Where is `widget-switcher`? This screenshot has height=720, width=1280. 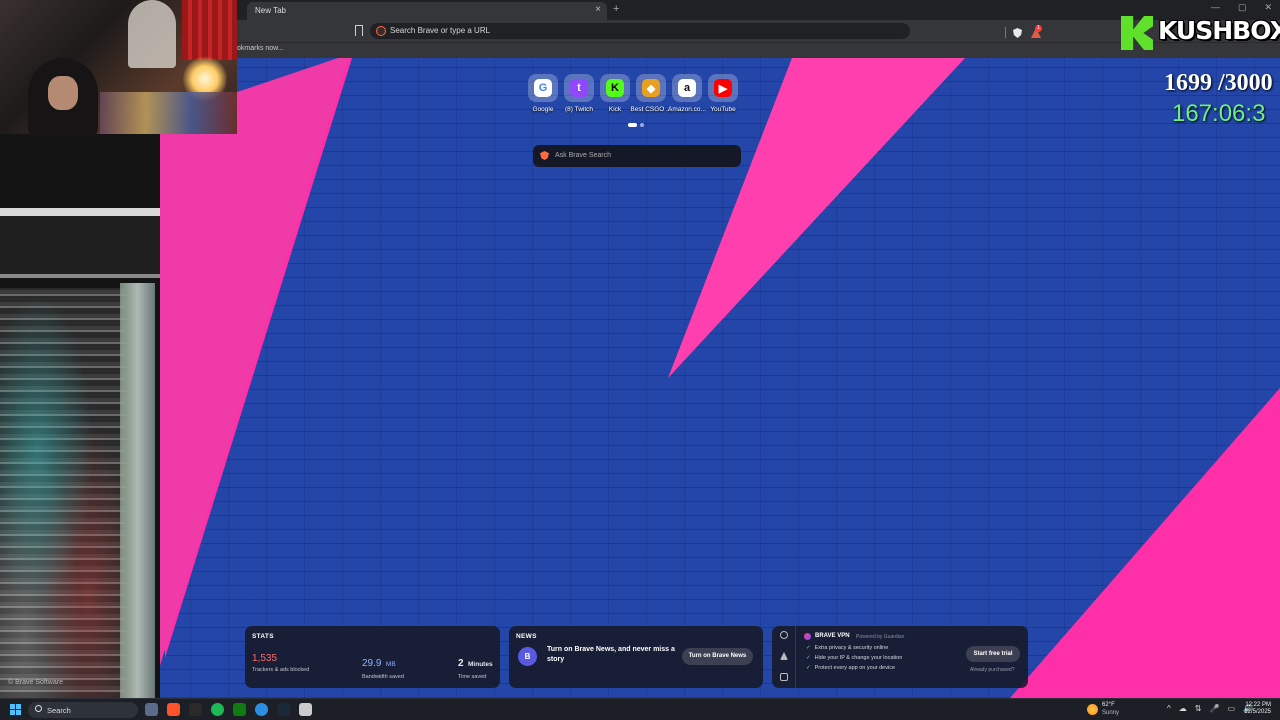
widget-switcher is located at coordinates (784, 657).